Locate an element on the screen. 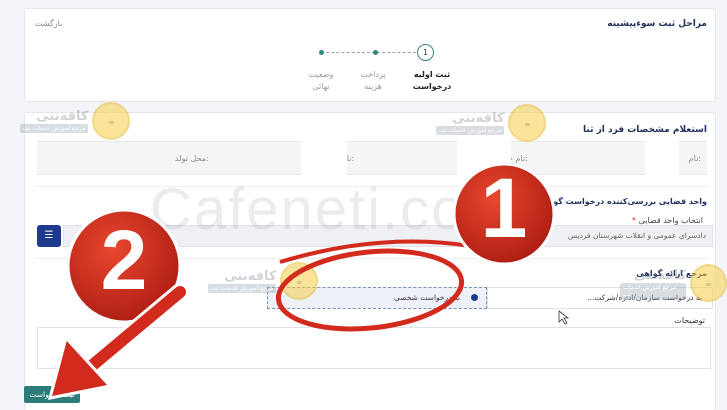 Image resolution: width=727 pixels, height=410 pixels. name-label: نام: is located at coordinates (694, 158).